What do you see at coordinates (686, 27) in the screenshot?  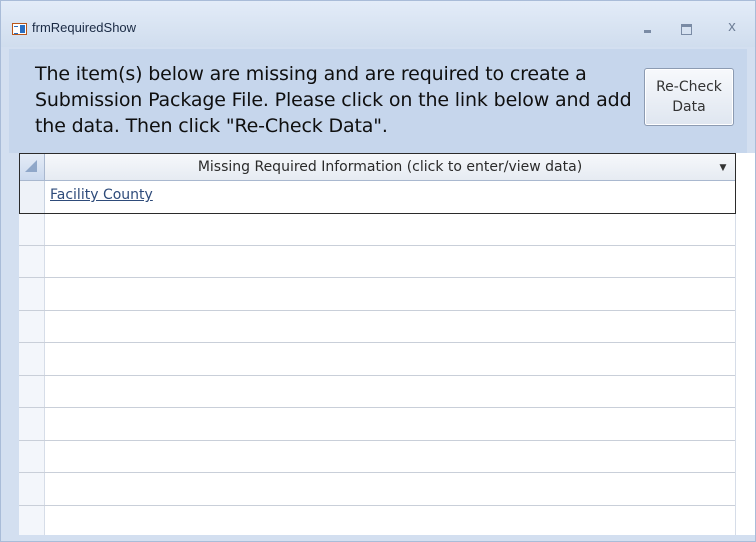 I see `maximize-button` at bounding box center [686, 27].